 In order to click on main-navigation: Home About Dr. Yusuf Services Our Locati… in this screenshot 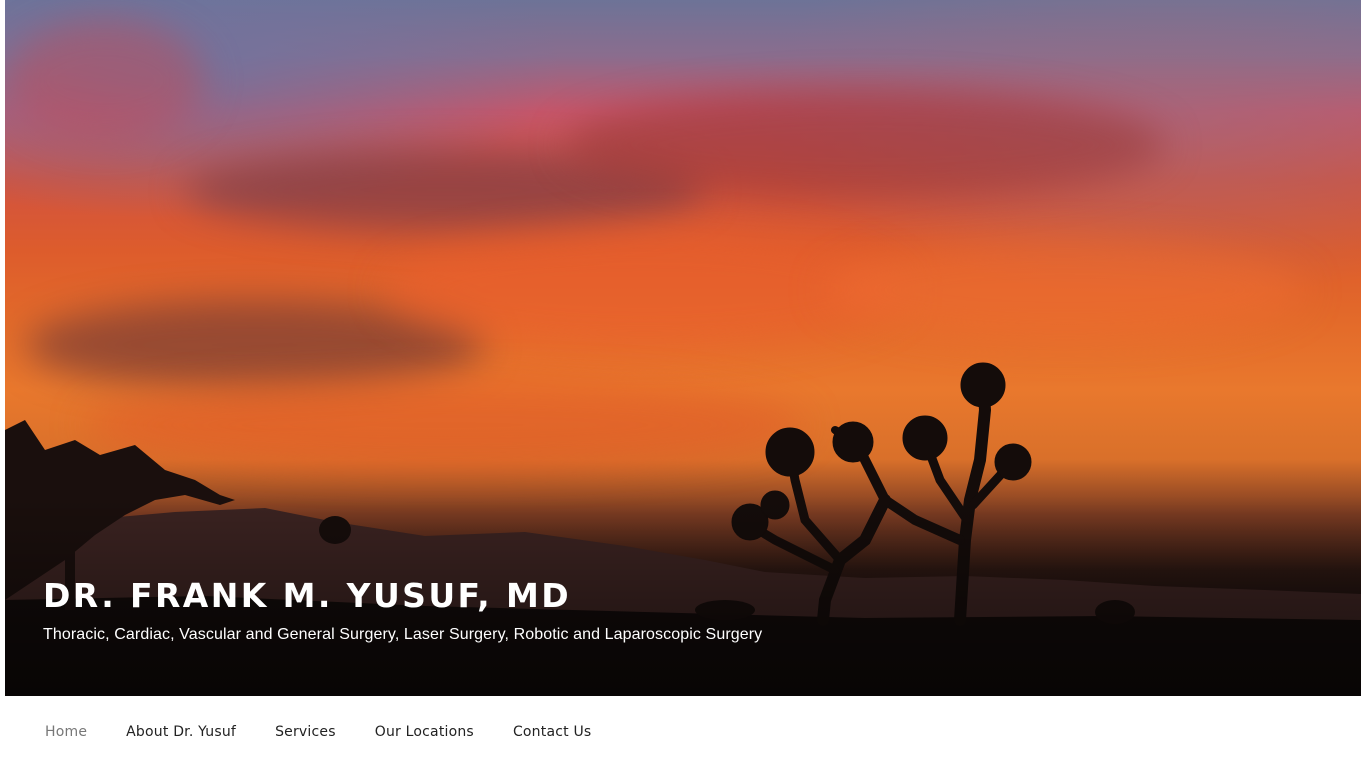, I will do `click(683, 732)`.